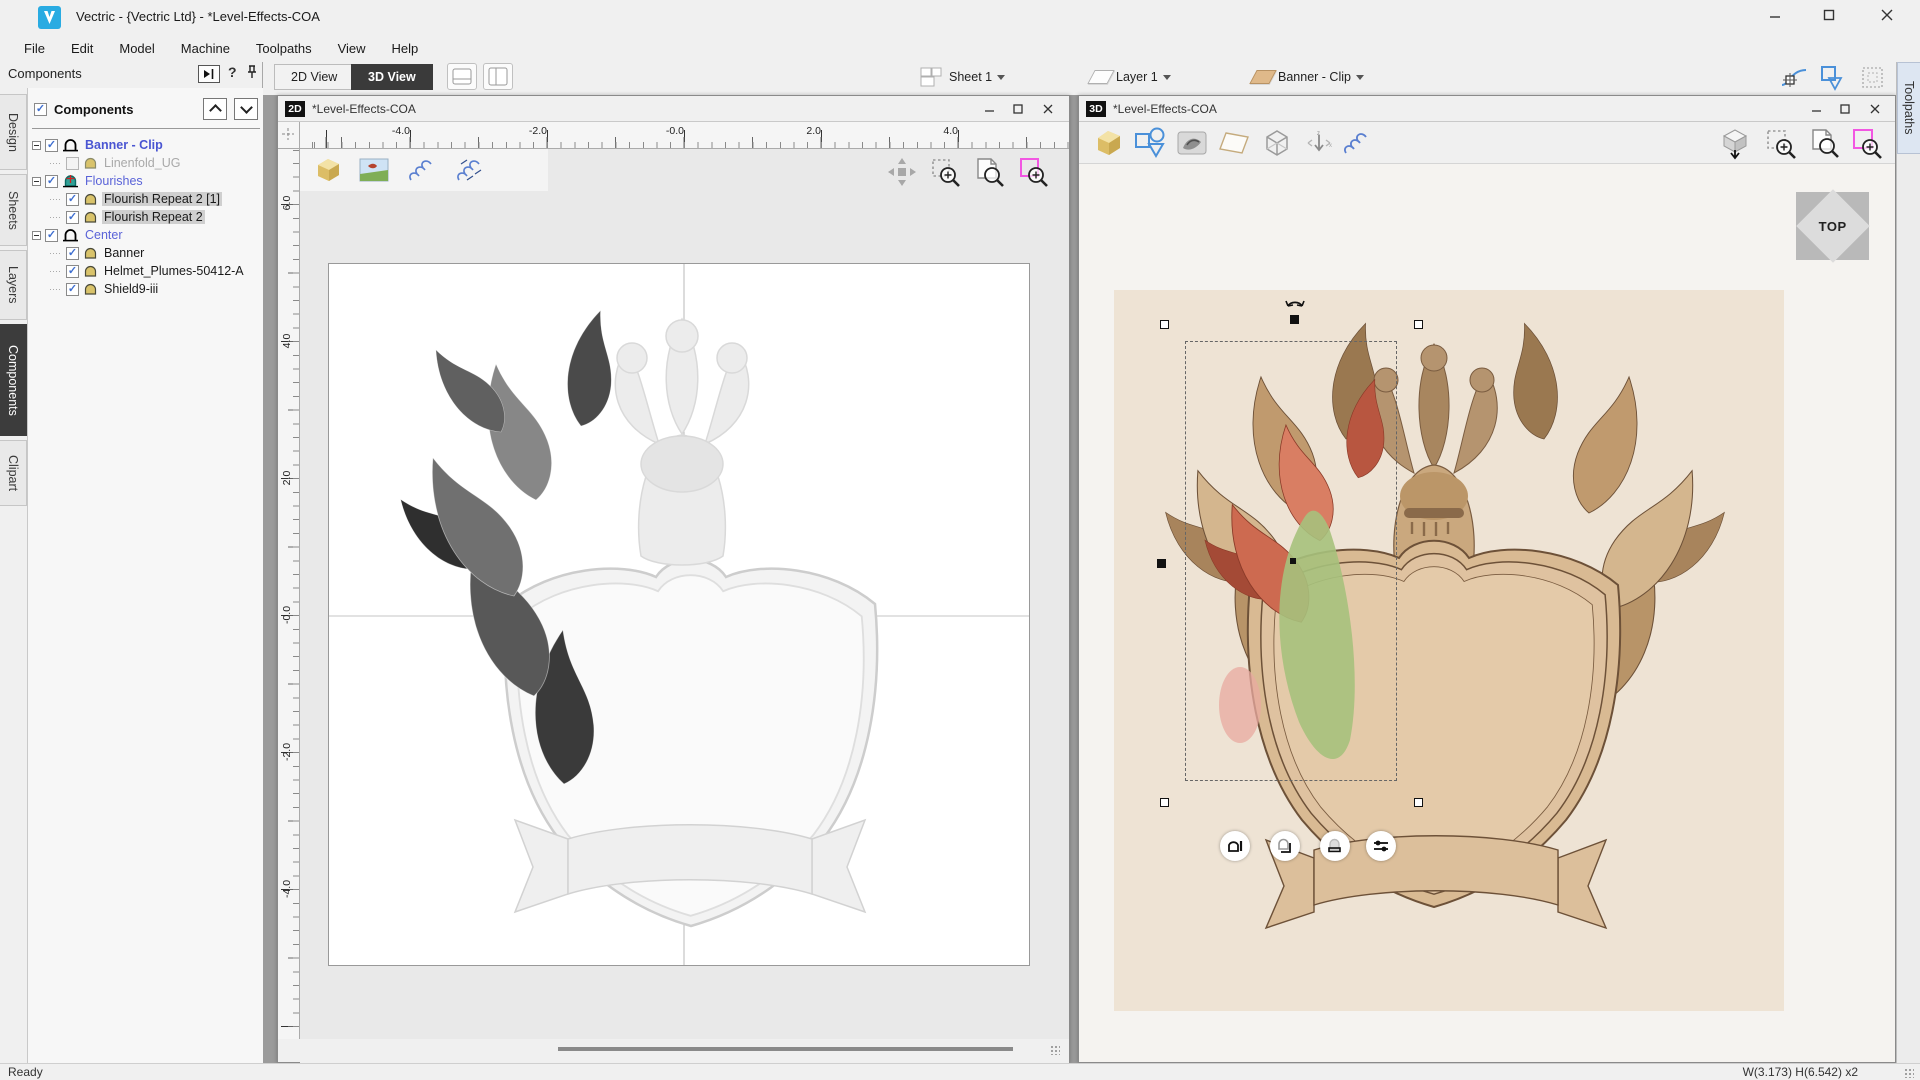 The image size is (1920, 1080). I want to click on view-orientation-cube: TOP, so click(1832, 226).